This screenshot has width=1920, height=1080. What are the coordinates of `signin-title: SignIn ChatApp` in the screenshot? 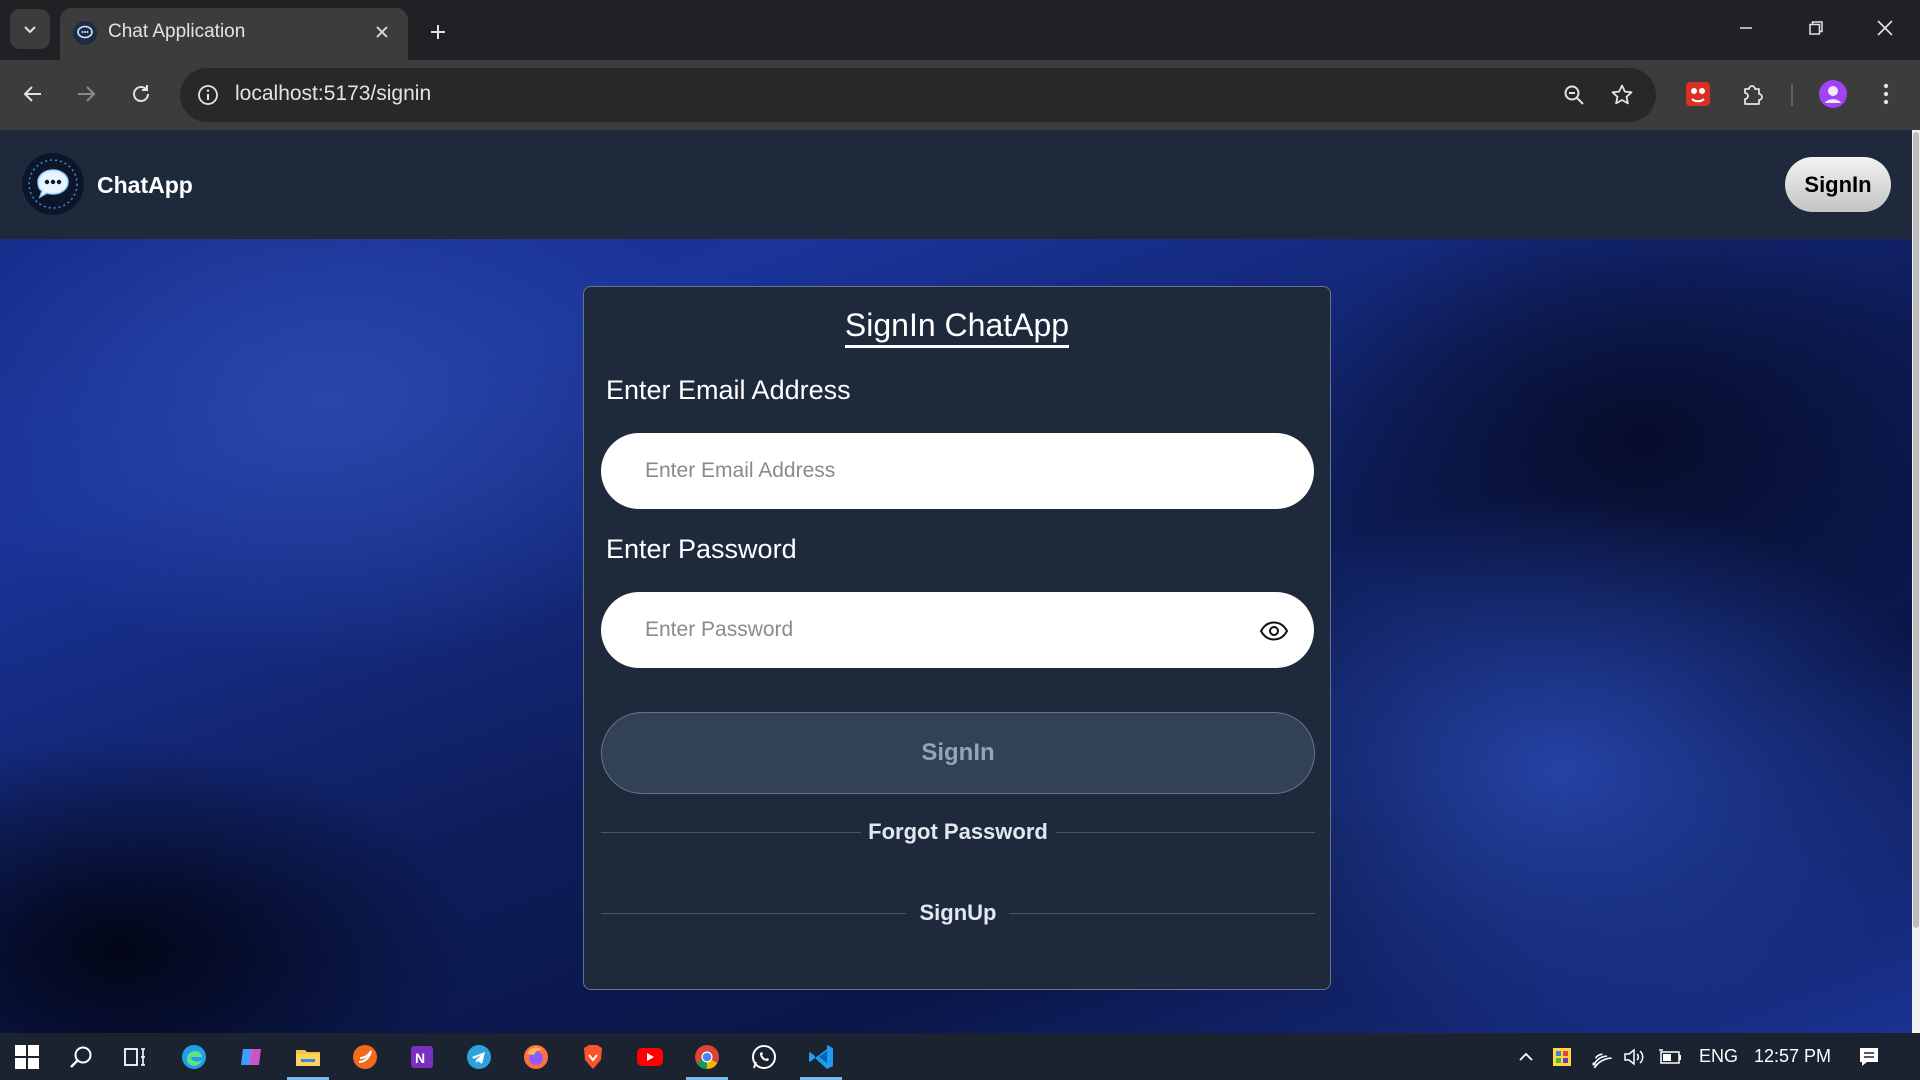 It's located at (957, 327).